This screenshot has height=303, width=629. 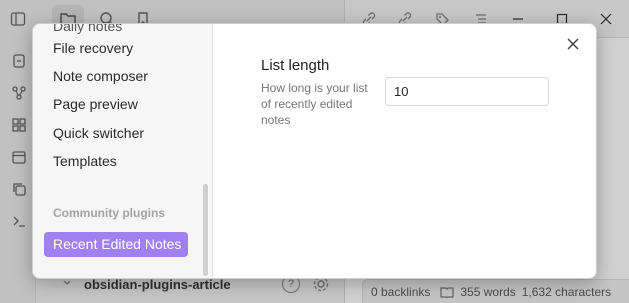 What do you see at coordinates (87, 30) in the screenshot?
I see `sidebar-item-daily-notes: Daily notes` at bounding box center [87, 30].